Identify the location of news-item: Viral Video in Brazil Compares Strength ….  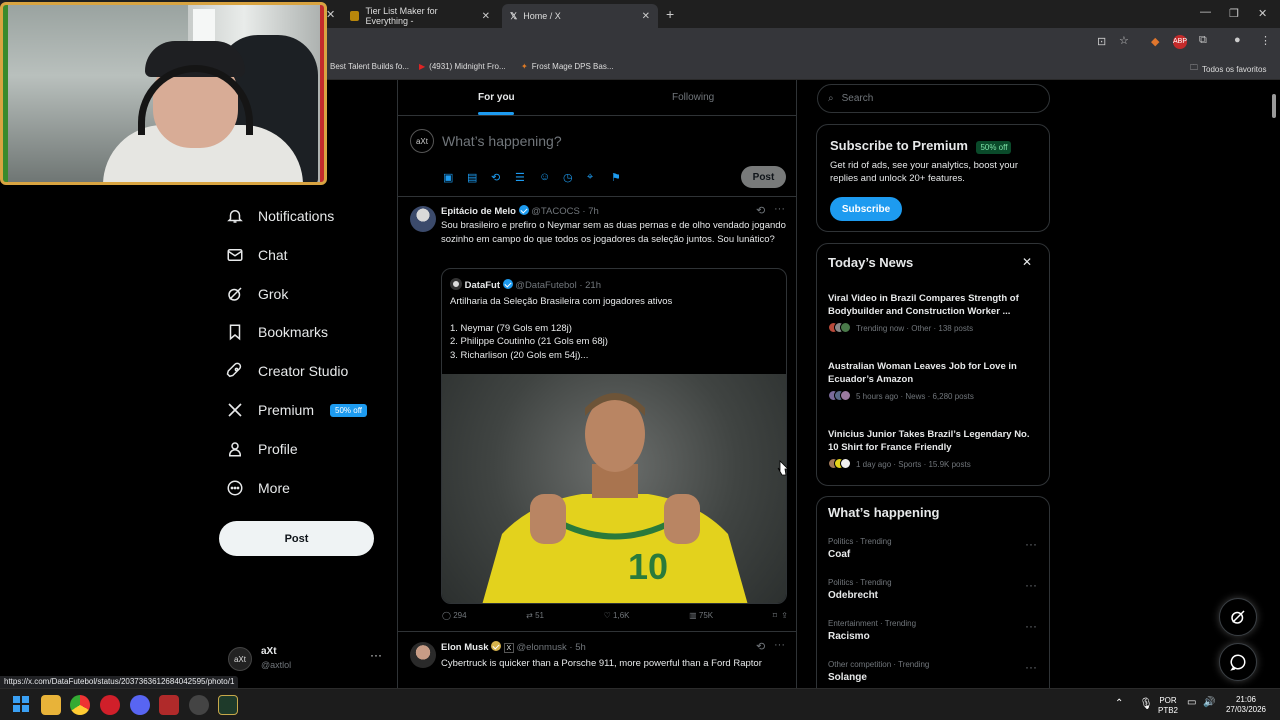
(934, 313).